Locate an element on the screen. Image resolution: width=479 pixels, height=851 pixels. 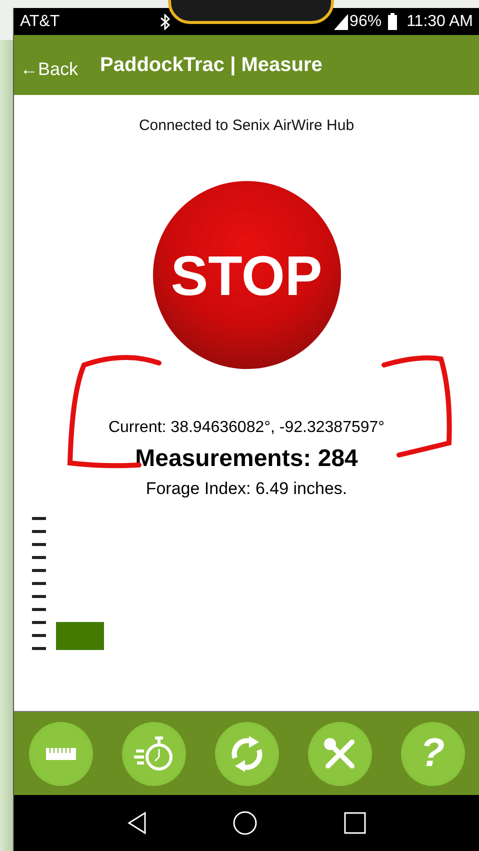
gauge-bar is located at coordinates (80, 636).